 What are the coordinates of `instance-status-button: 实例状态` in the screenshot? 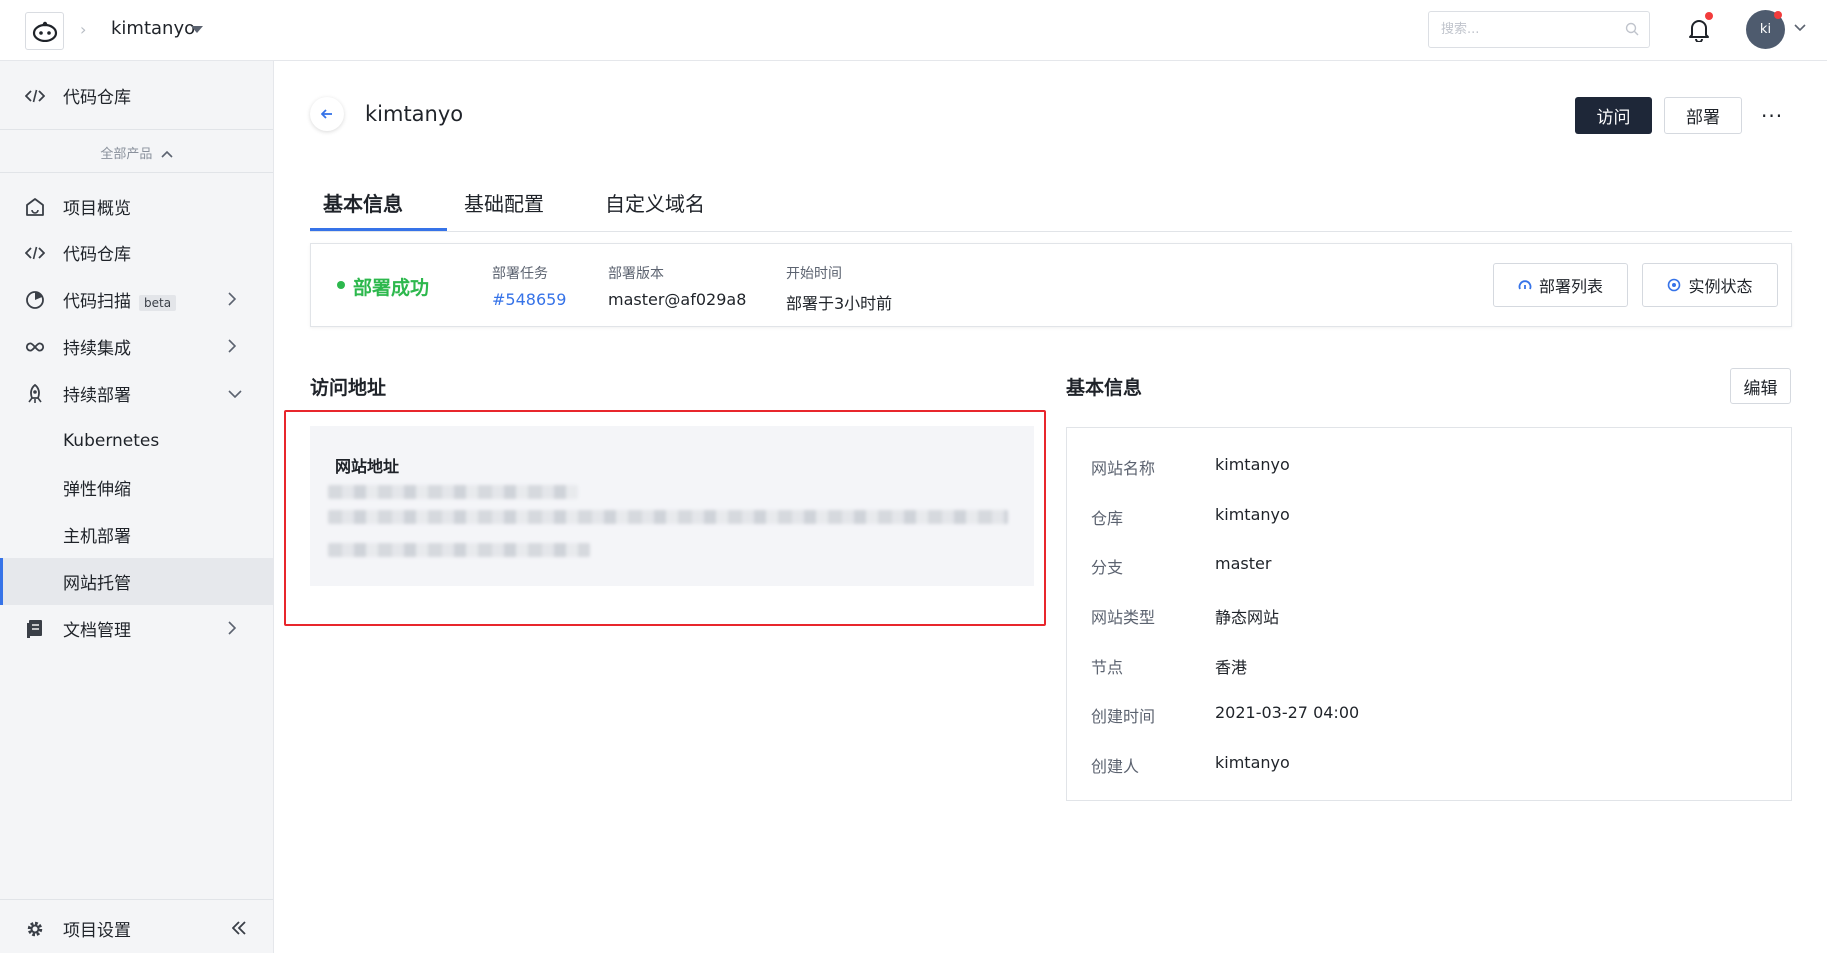 It's located at (1710, 285).